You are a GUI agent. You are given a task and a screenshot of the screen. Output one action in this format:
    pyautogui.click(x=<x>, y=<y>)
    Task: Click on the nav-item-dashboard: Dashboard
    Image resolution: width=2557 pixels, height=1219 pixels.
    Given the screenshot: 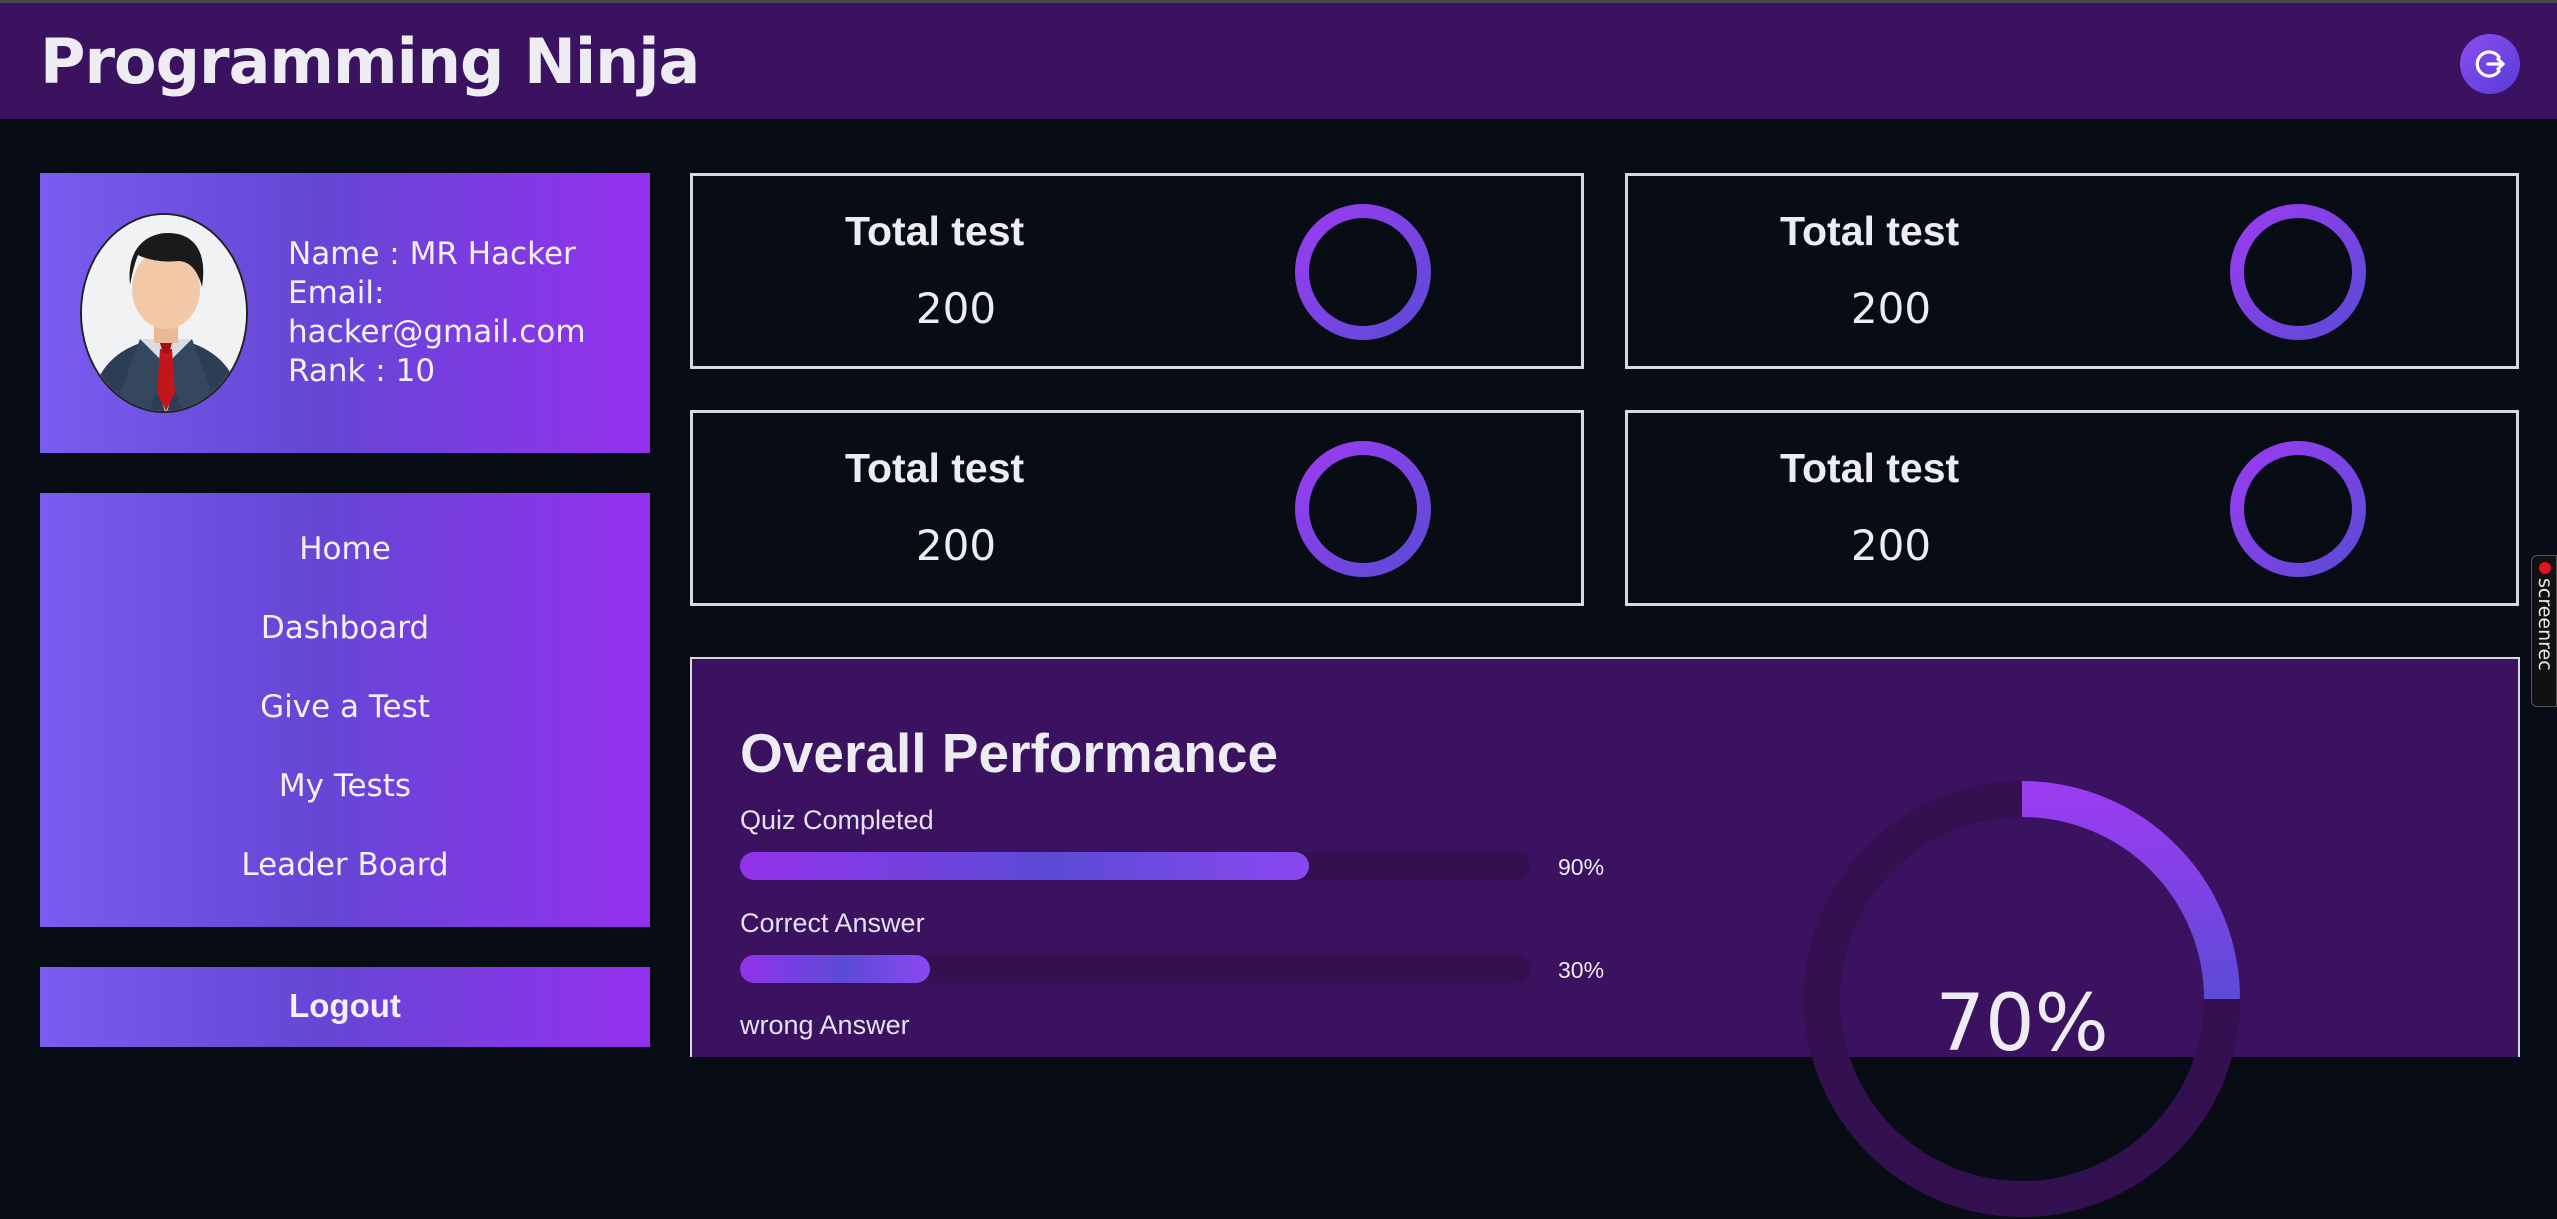 What is the action you would take?
    pyautogui.click(x=345, y=628)
    